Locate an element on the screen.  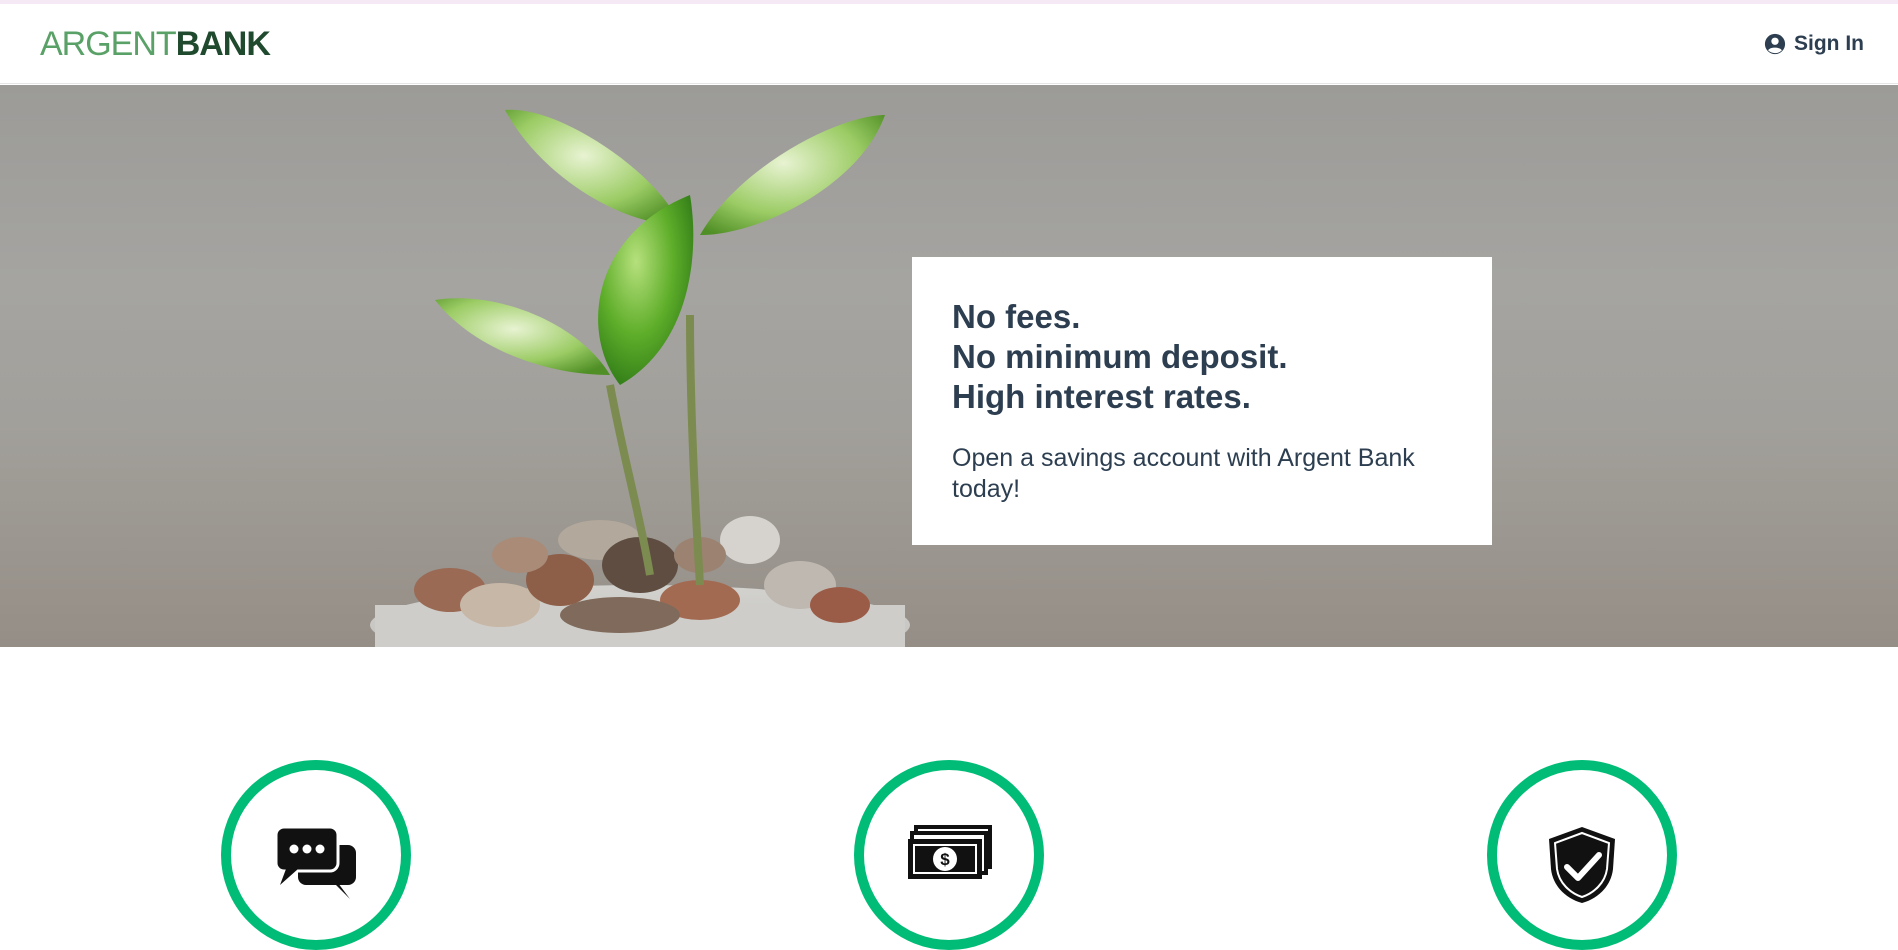
chat-icon is located at coordinates (315, 862).